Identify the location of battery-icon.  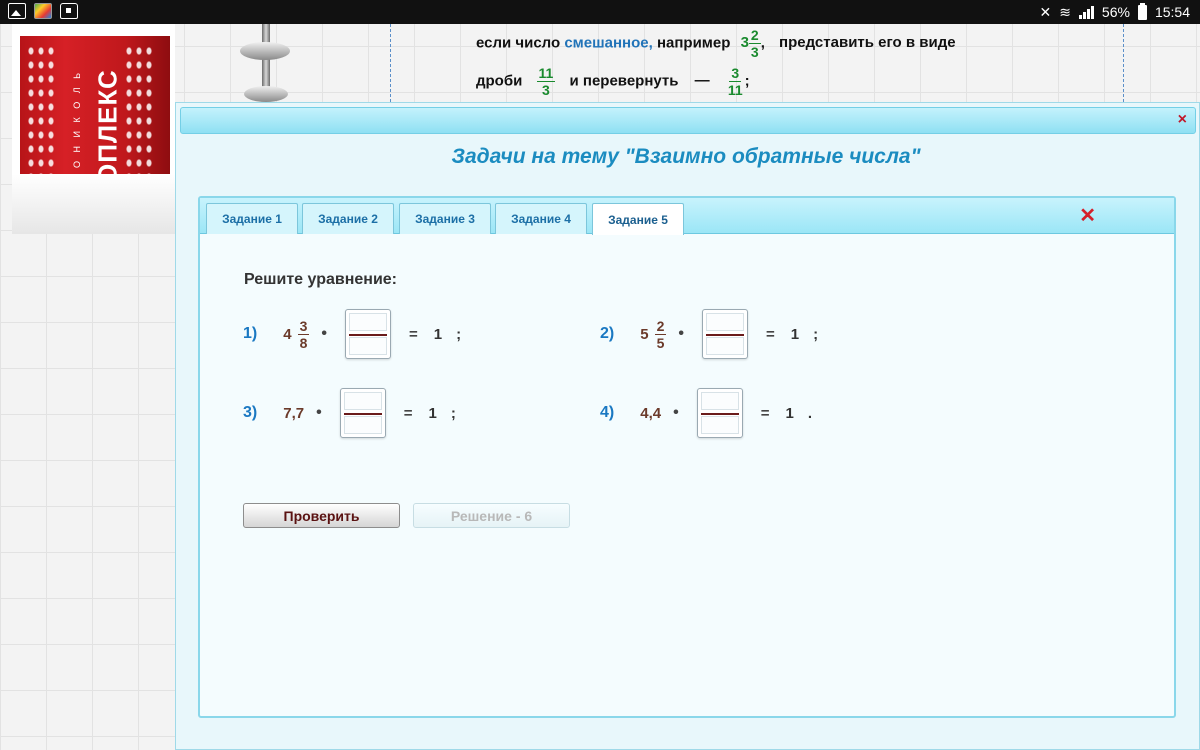
(1142, 11).